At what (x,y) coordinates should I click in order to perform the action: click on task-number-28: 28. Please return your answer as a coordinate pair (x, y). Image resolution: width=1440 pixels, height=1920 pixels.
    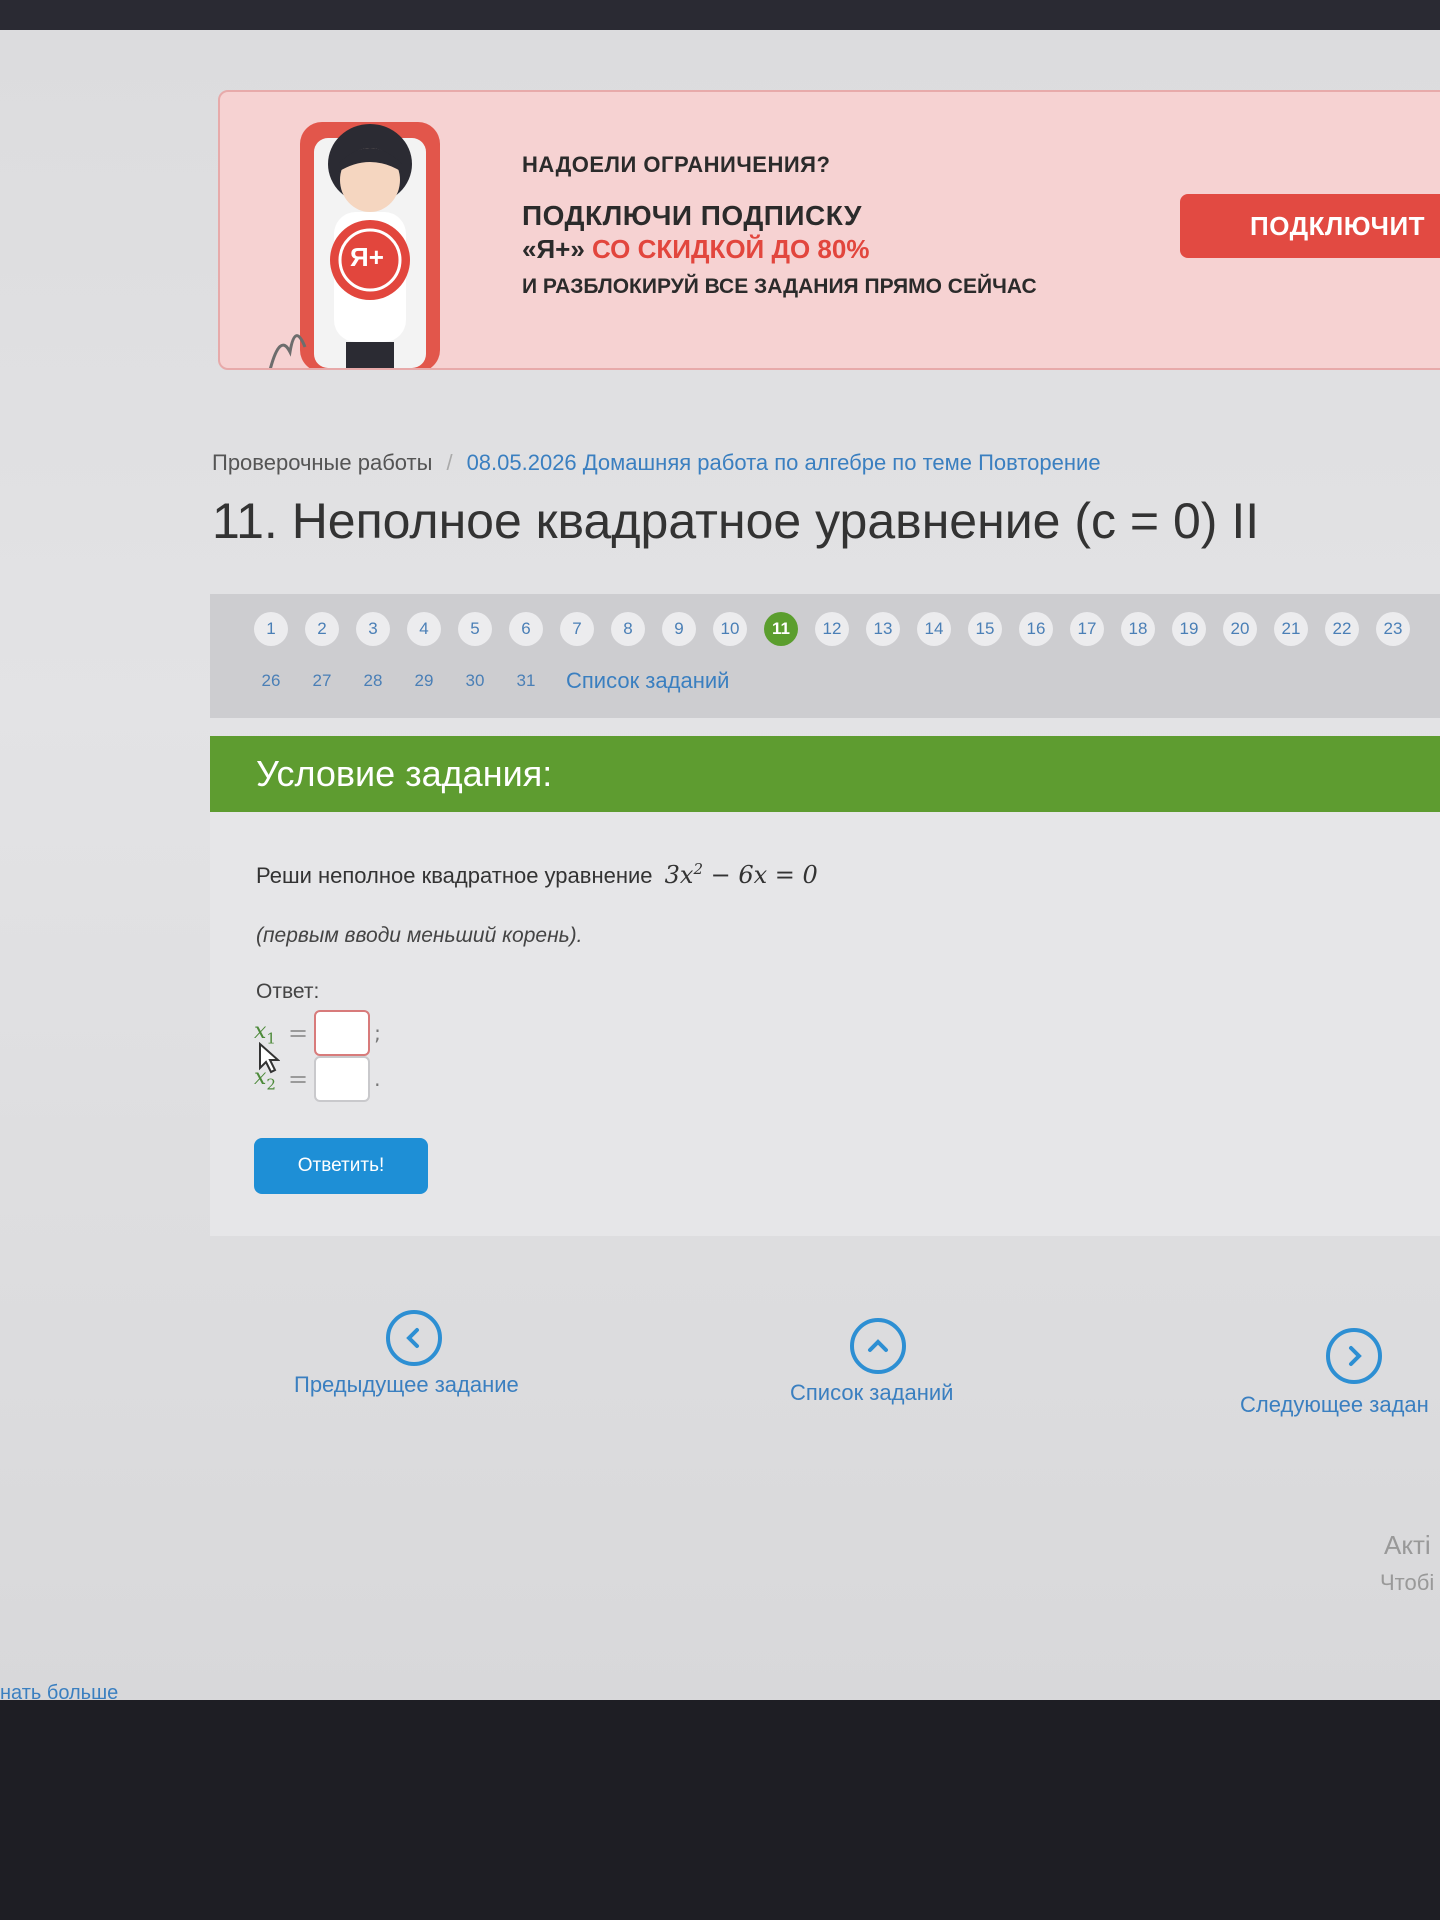
    Looking at the image, I should click on (373, 681).